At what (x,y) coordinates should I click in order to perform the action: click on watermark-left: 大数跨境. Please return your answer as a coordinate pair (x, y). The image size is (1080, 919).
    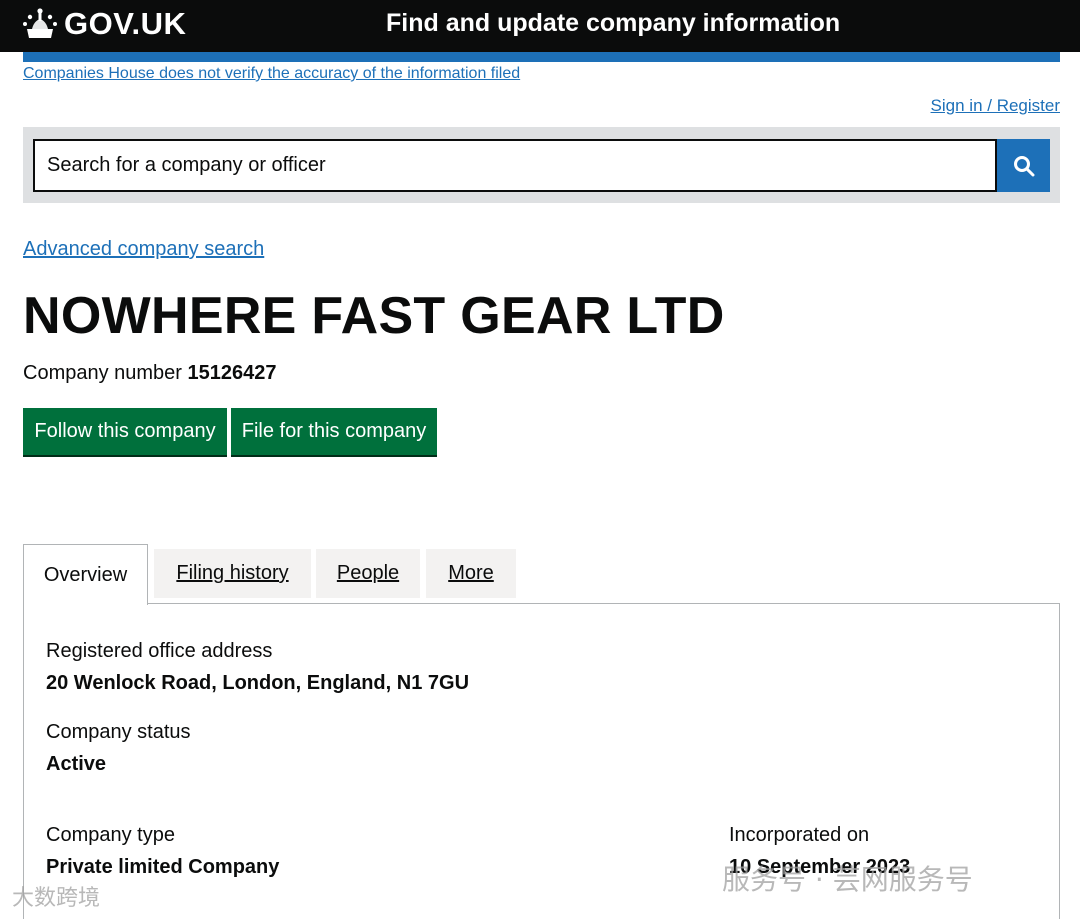
    Looking at the image, I should click on (56, 898).